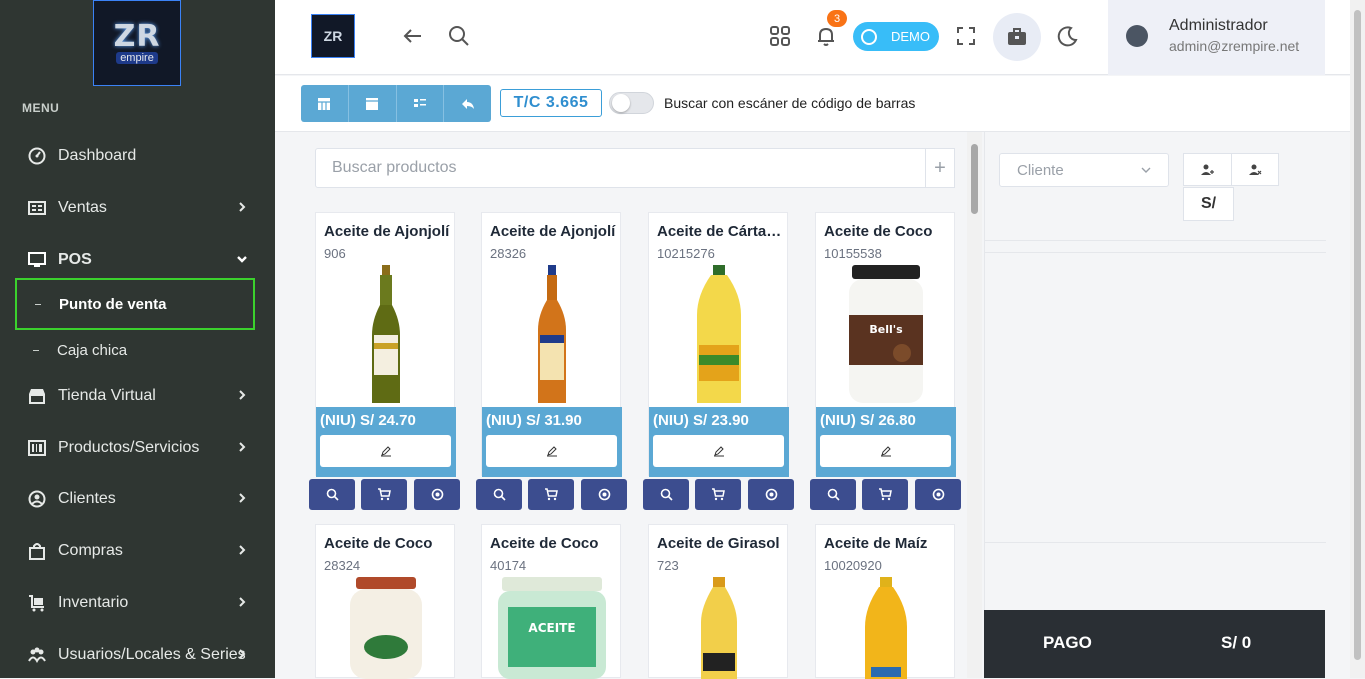 The width and height of the screenshot is (1365, 679). I want to click on product-card: Aceite de Coco 40174 ACEITE, so click(551, 601).